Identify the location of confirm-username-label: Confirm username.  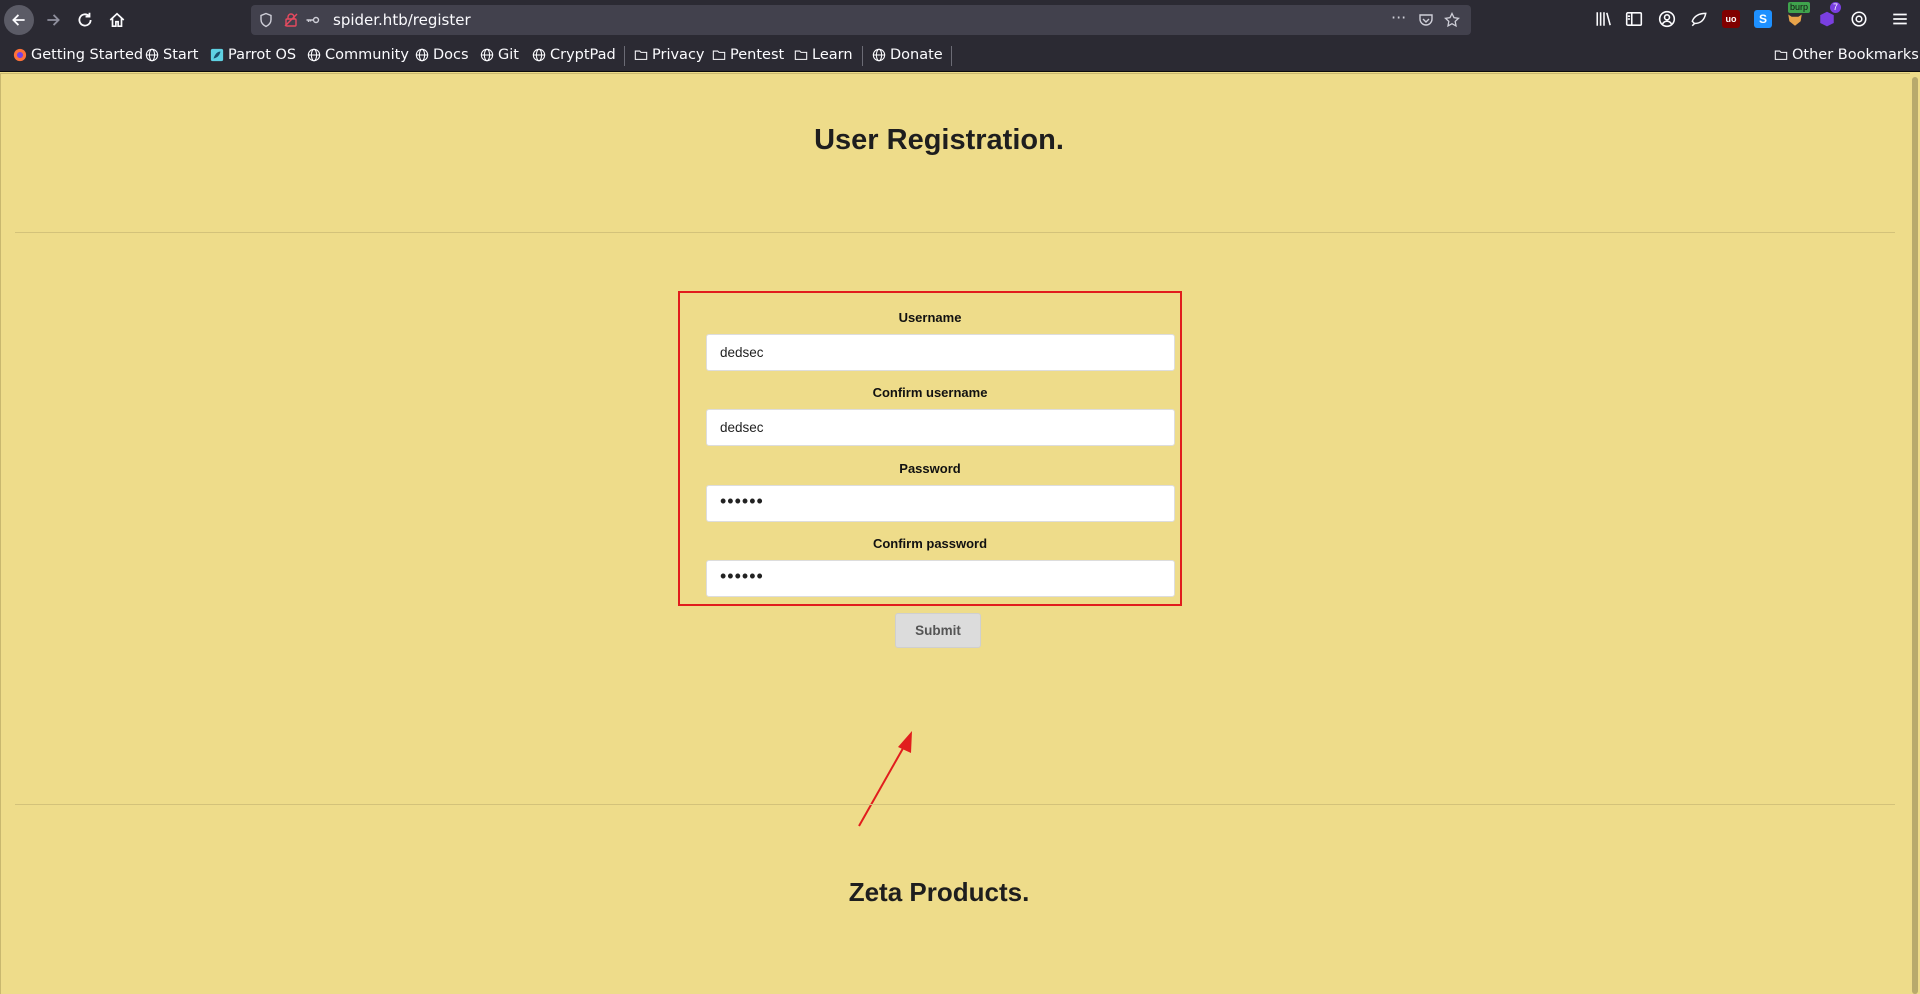
(930, 392).